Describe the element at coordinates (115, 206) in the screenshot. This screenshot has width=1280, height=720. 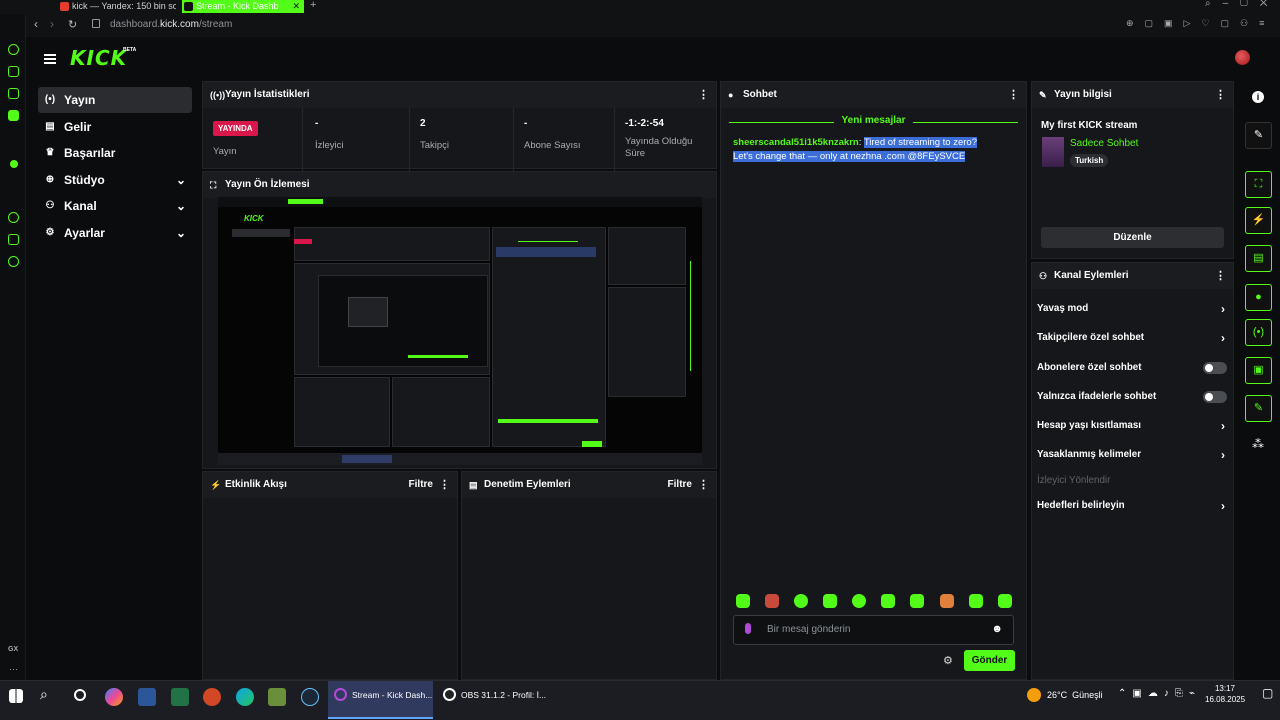
I see `nav-item-kanal: ⚇ Kanal ⌄` at that location.